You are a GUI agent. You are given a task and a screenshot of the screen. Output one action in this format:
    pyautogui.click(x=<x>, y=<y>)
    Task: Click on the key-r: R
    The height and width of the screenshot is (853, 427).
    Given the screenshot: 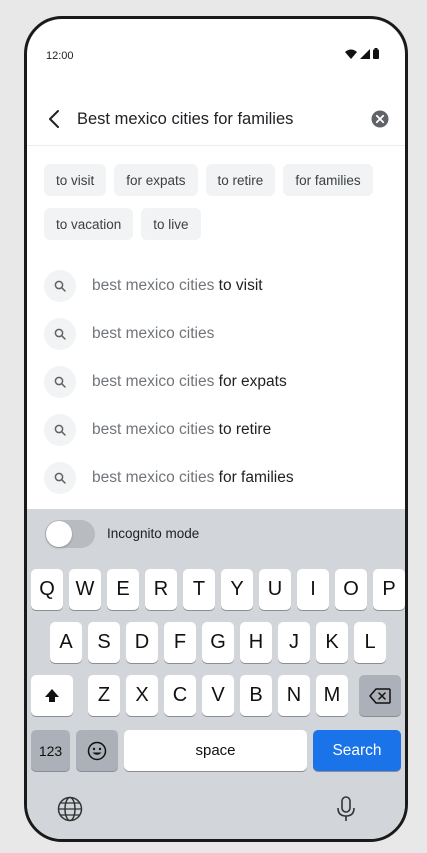 What is the action you would take?
    pyautogui.click(x=161, y=589)
    